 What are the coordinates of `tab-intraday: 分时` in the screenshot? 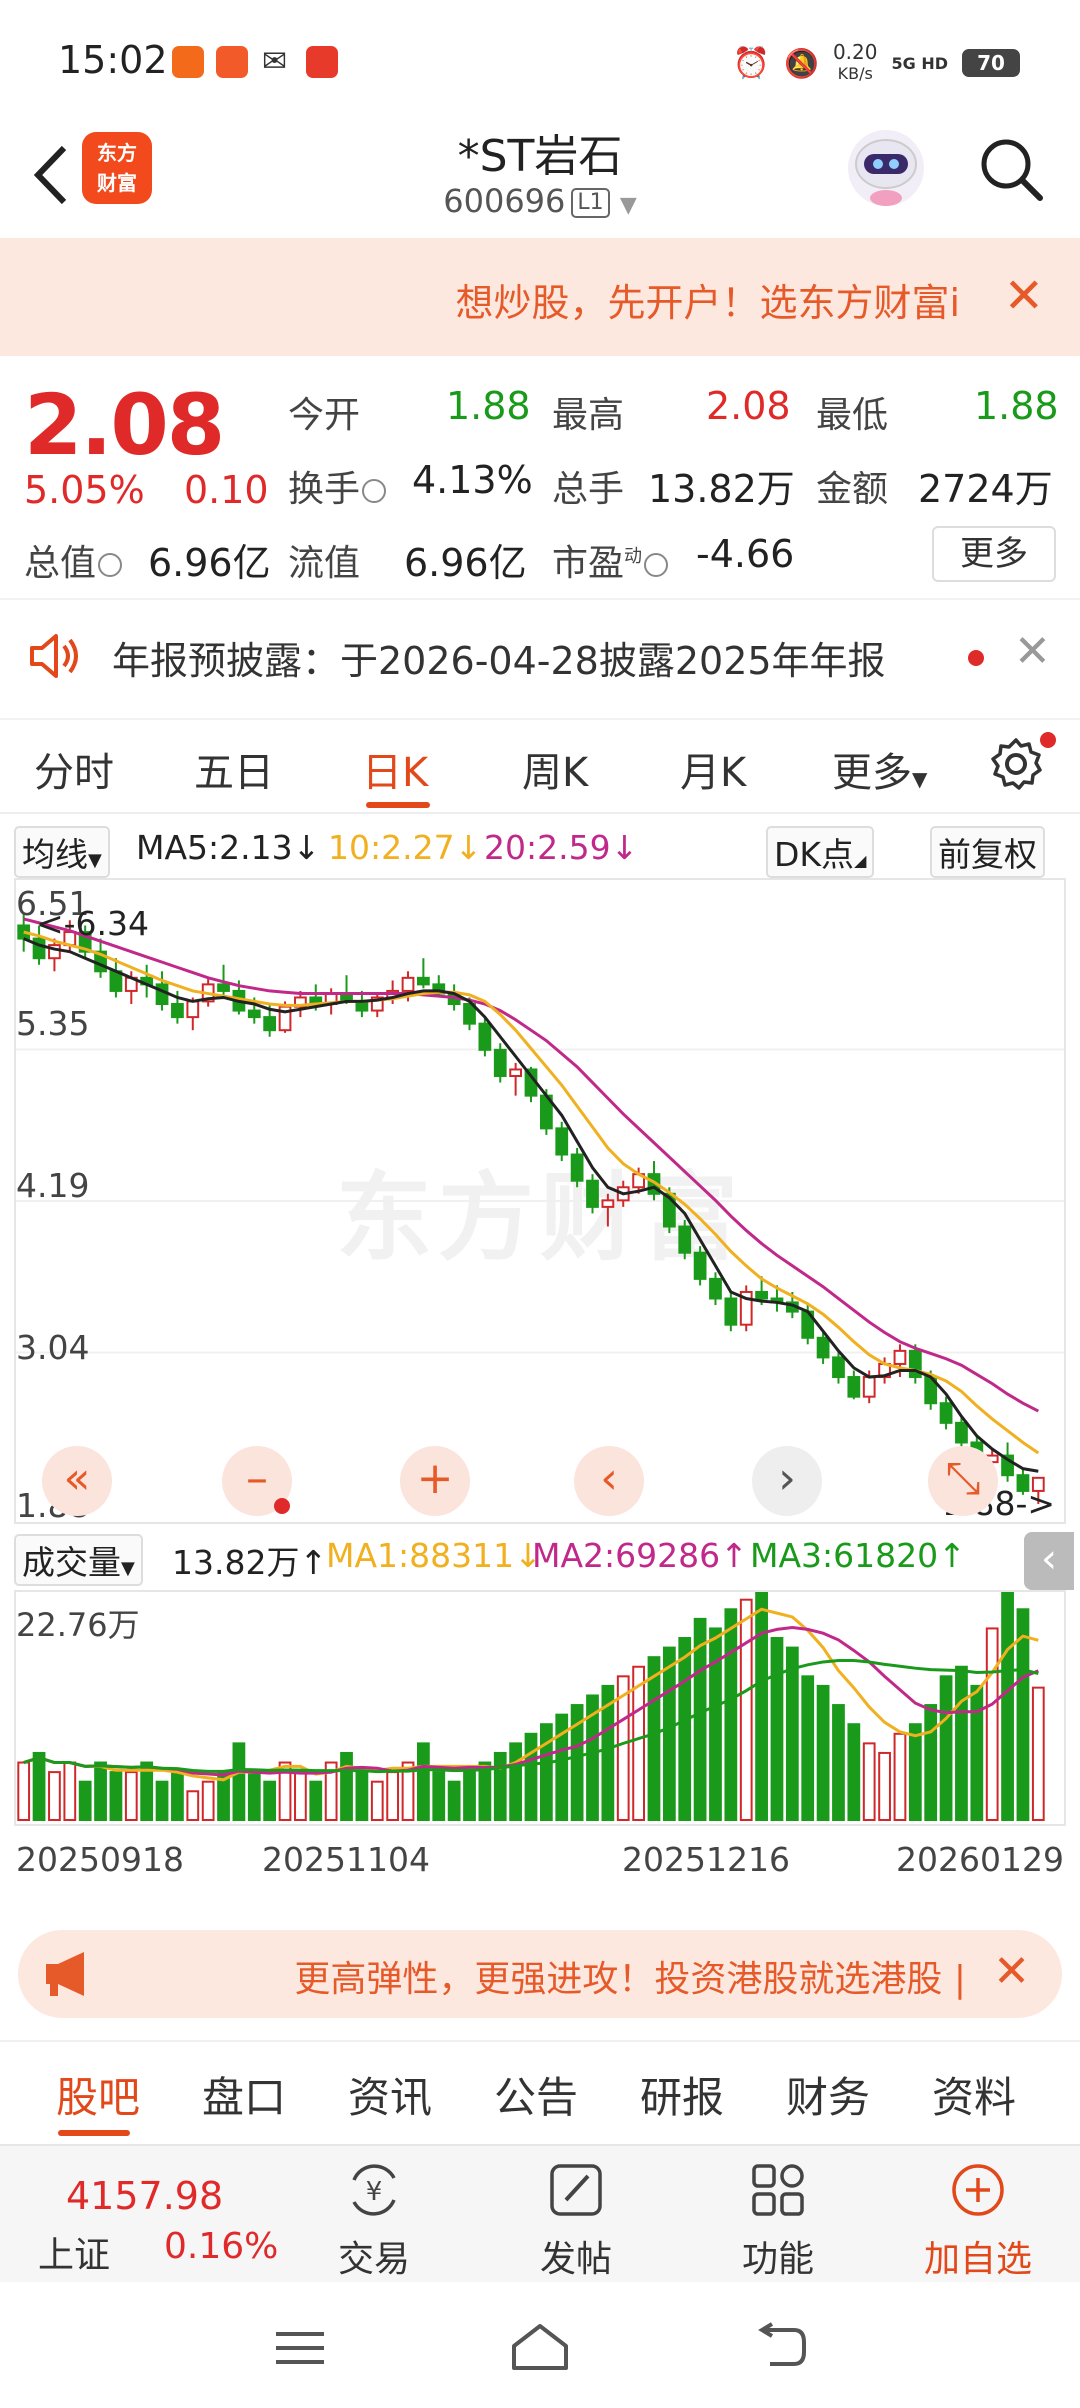 It's located at (74, 769).